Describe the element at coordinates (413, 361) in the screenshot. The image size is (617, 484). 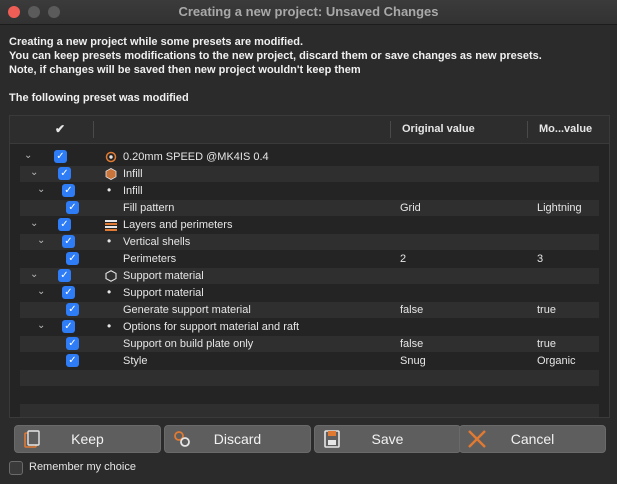
I see `original-value: Snug` at that location.